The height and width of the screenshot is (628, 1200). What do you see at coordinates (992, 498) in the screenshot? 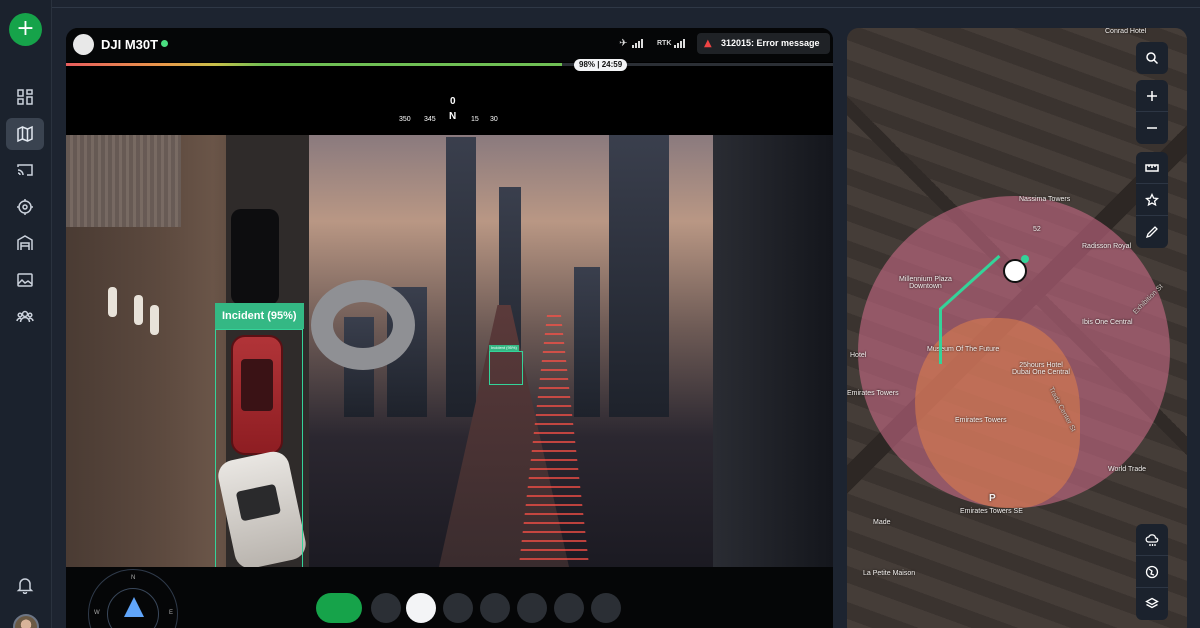
I see `parking-marker: P` at bounding box center [992, 498].